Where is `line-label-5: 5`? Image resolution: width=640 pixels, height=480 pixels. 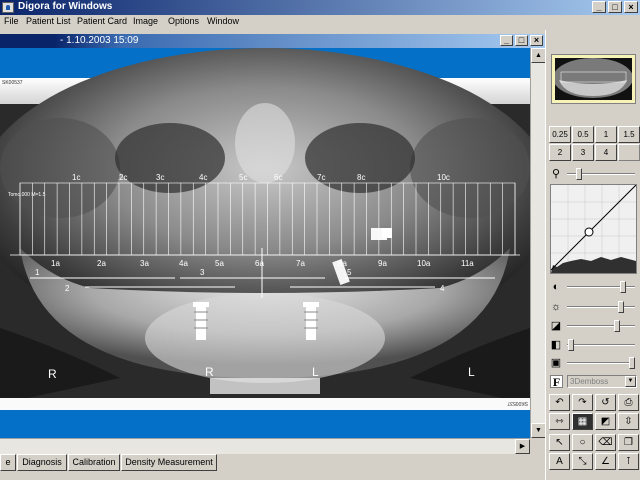 line-label-5: 5 is located at coordinates (349, 272).